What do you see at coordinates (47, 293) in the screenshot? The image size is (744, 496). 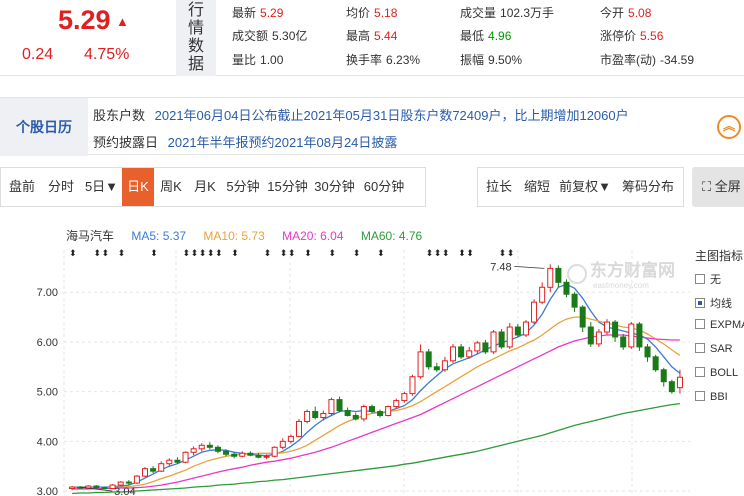 I see `y-tick-label: 7.00` at bounding box center [47, 293].